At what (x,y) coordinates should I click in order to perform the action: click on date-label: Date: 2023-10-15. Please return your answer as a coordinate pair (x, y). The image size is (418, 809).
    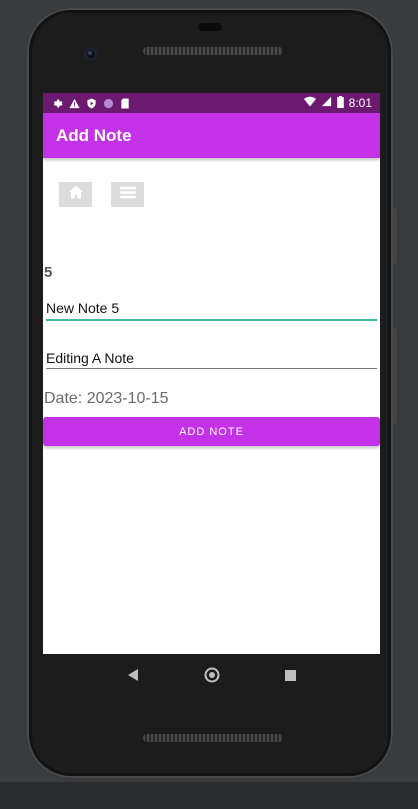
    Looking at the image, I should click on (106, 398).